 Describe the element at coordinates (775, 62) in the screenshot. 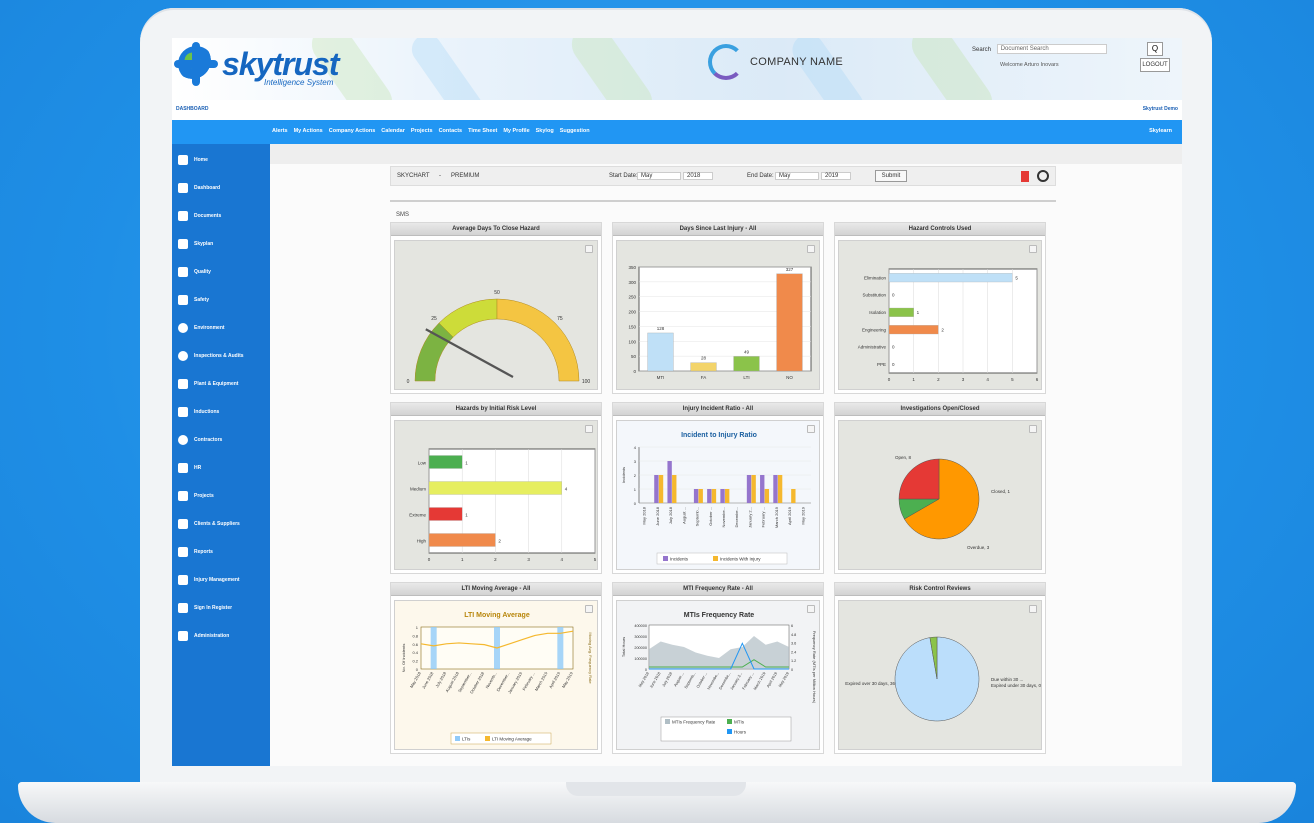

I see `company-logo: COMPANY NAME` at that location.